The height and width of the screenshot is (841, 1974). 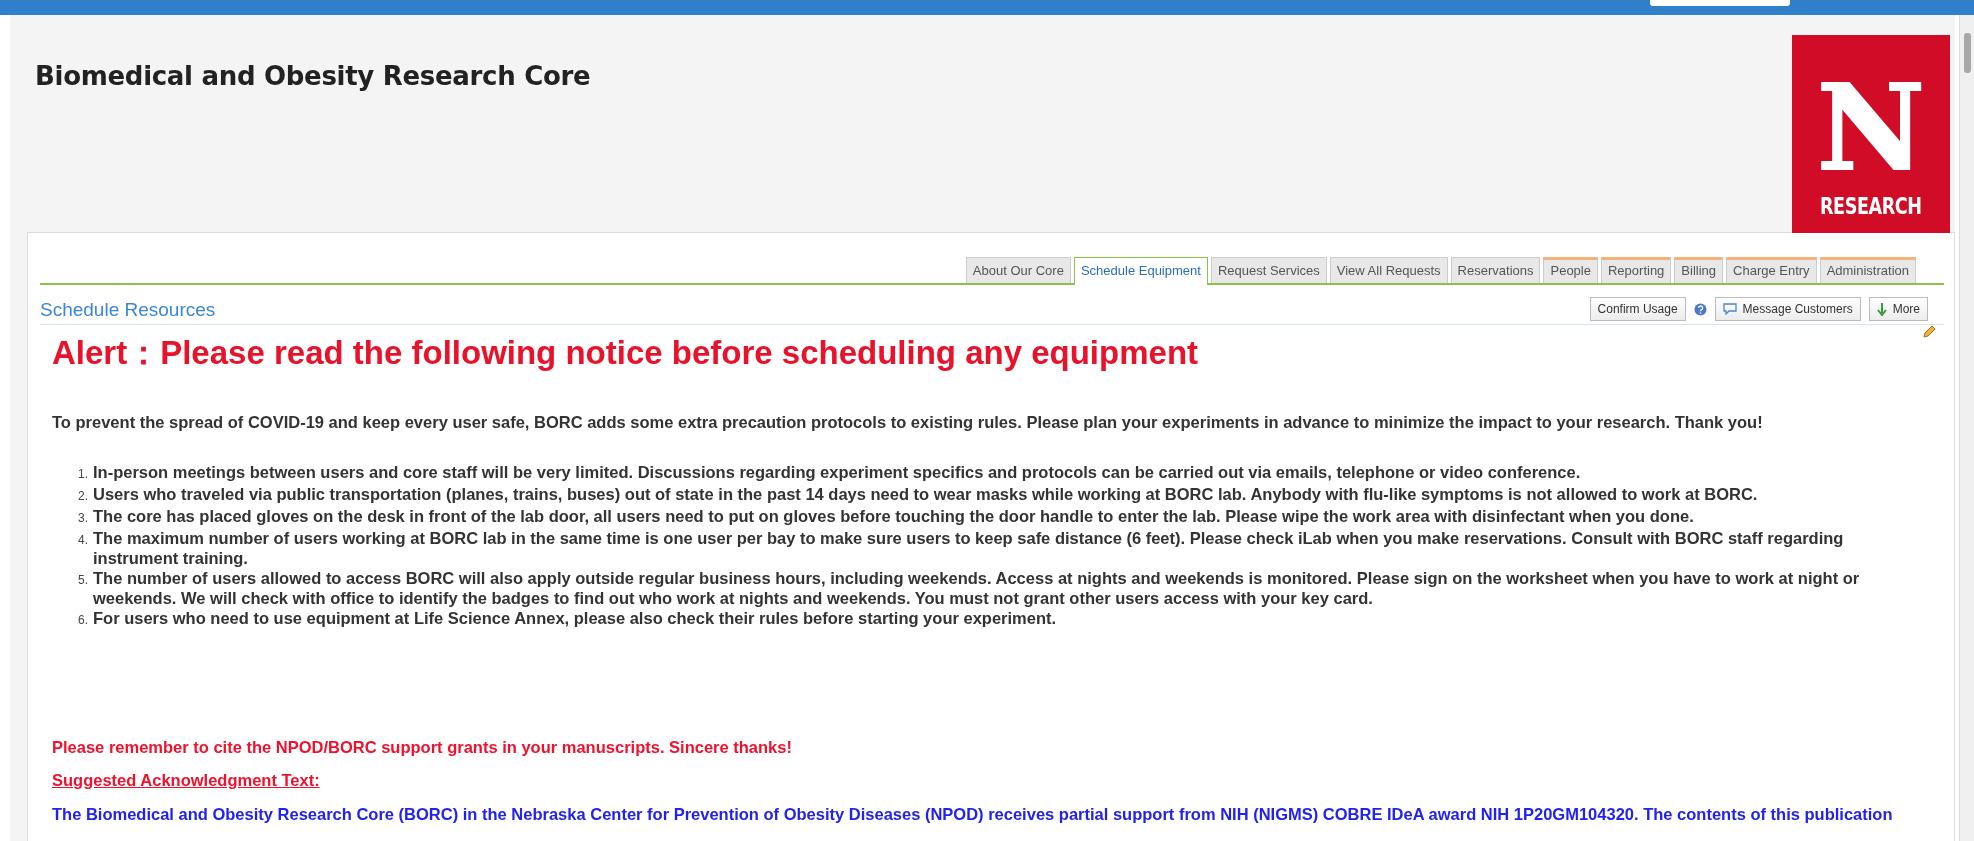 What do you see at coordinates (128, 310) in the screenshot?
I see `section-title: Schedule Resources` at bounding box center [128, 310].